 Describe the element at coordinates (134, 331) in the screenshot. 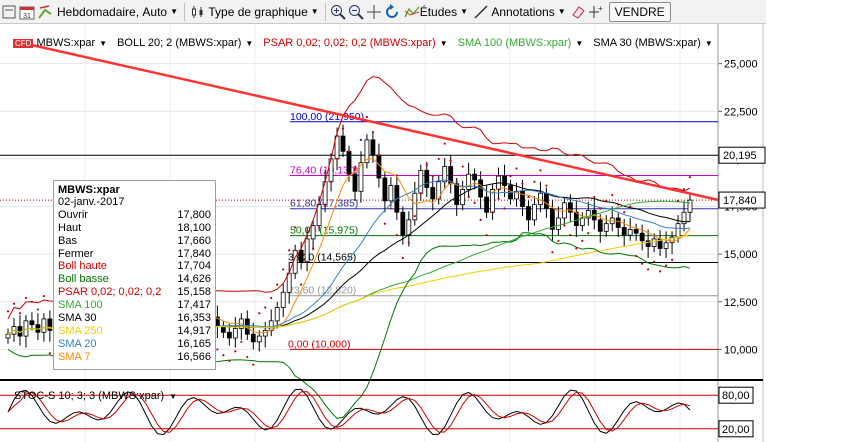

I see `tooltip-row: SMA 250 14,917` at that location.